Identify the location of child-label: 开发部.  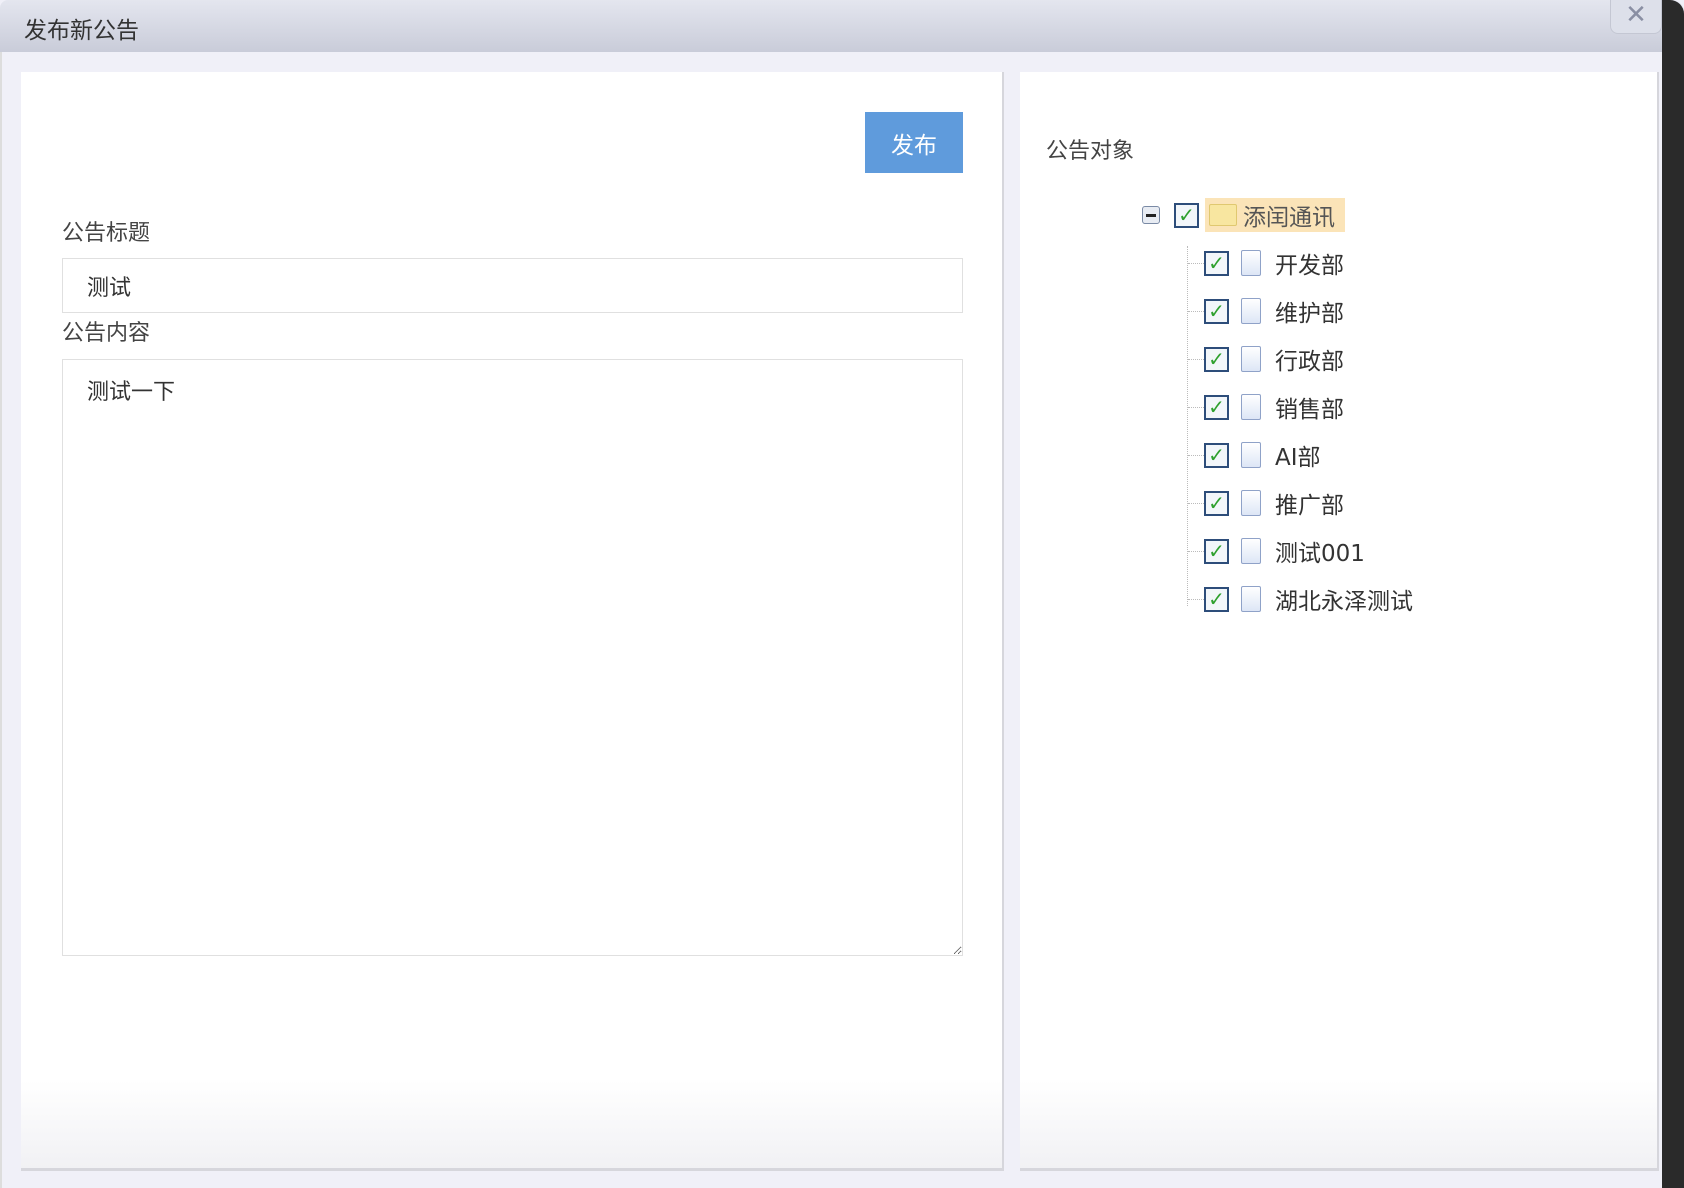
(1309, 266).